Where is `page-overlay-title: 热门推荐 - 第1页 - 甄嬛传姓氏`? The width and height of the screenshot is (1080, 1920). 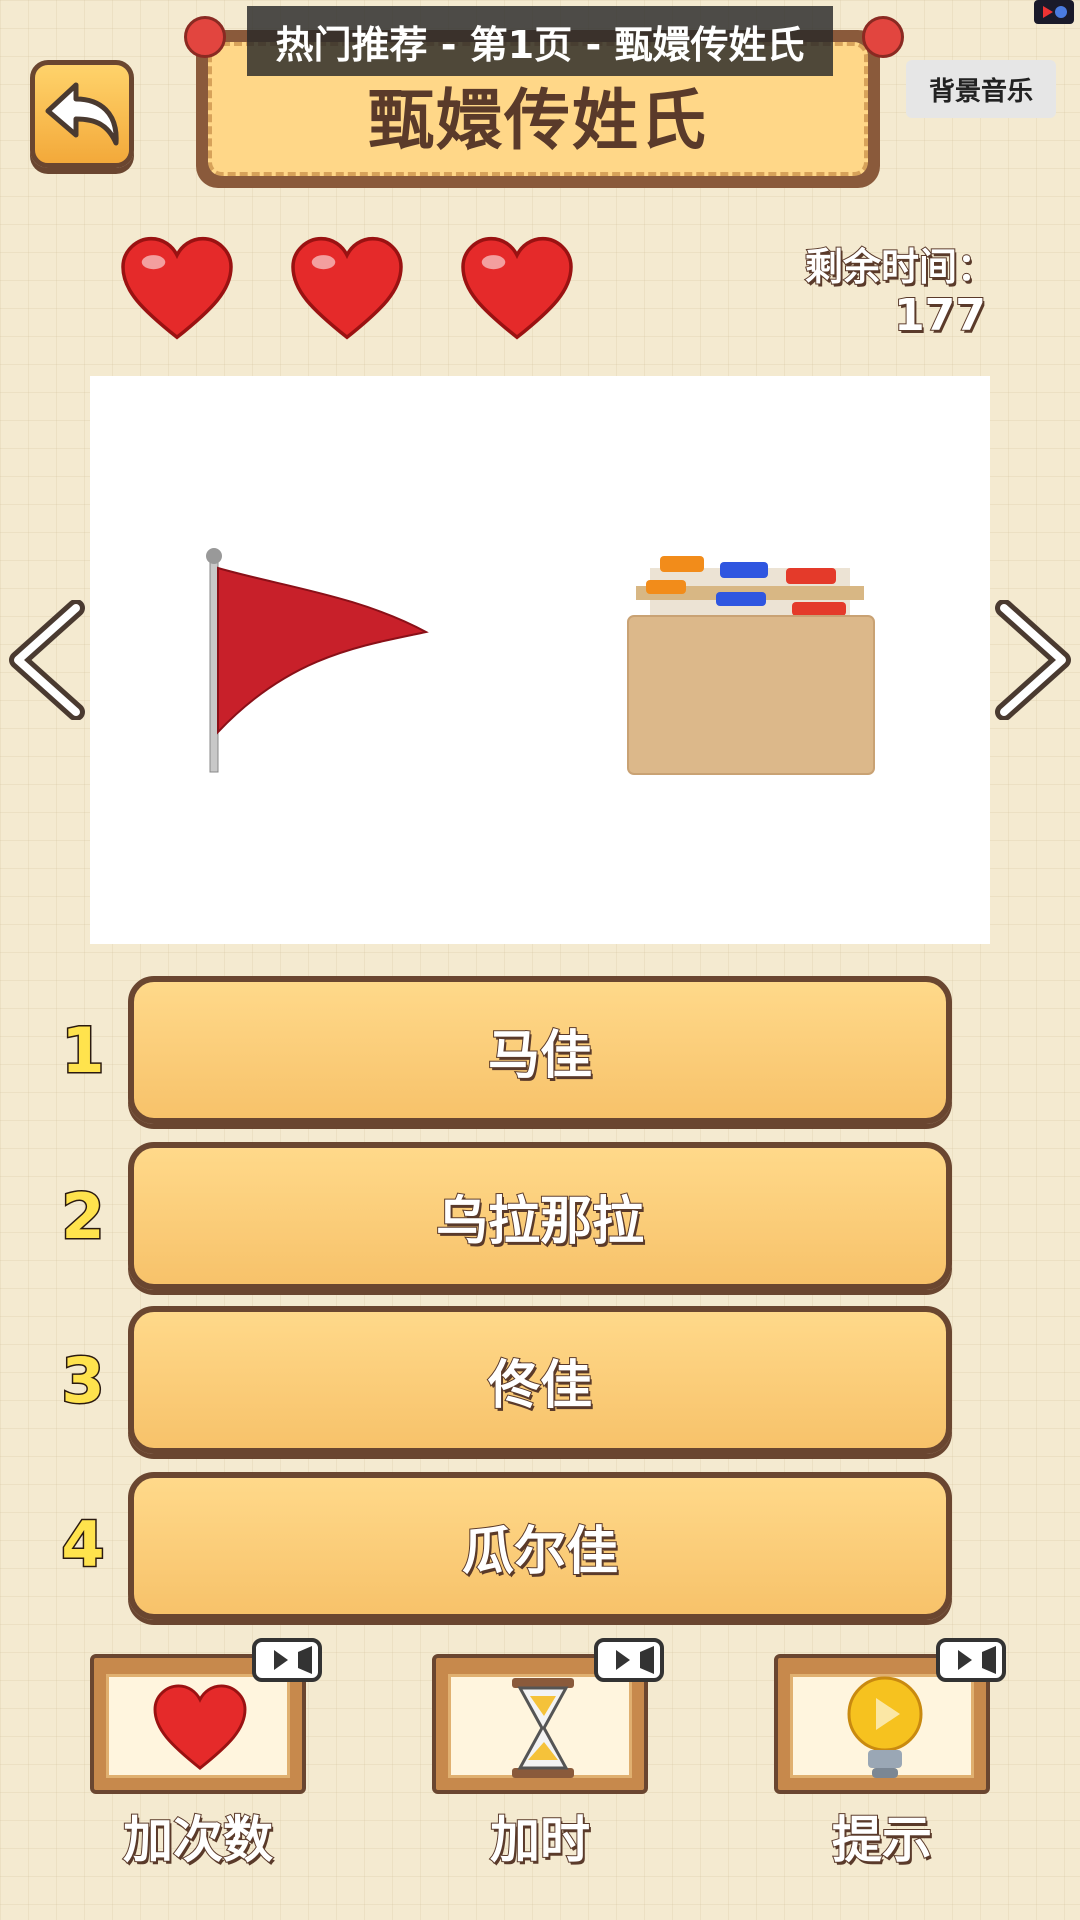 page-overlay-title: 热门推荐 - 第1页 - 甄嬛传姓氏 is located at coordinates (540, 41).